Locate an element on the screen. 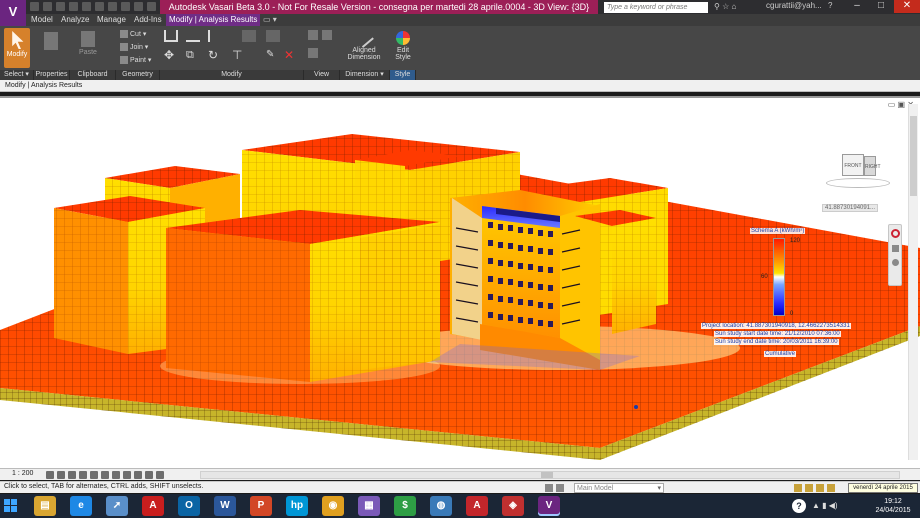 The width and height of the screenshot is (920, 518). redo-icon is located at coordinates (73, 6).